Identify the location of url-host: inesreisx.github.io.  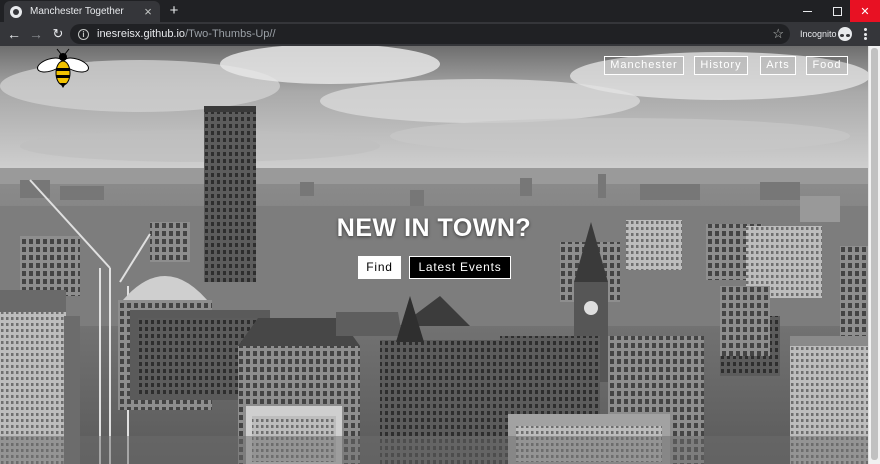
(141, 34).